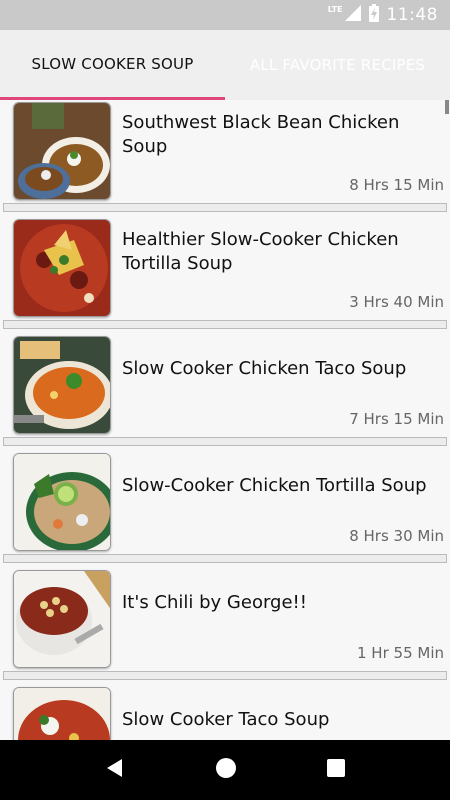  What do you see at coordinates (352, 15) in the screenshot?
I see `signal-icon` at bounding box center [352, 15].